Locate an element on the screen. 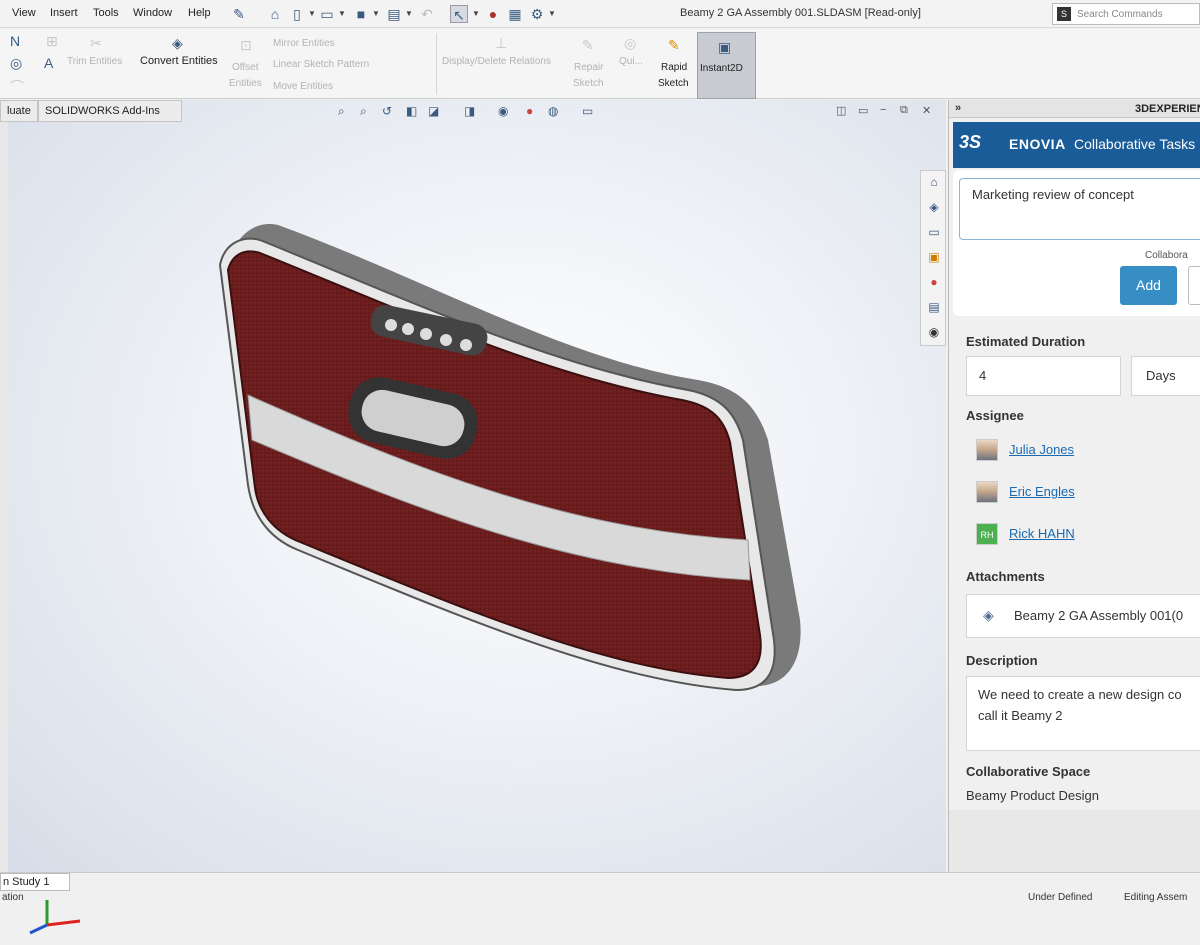  rapid-sketch-icon: ✎ is located at coordinates (674, 45).